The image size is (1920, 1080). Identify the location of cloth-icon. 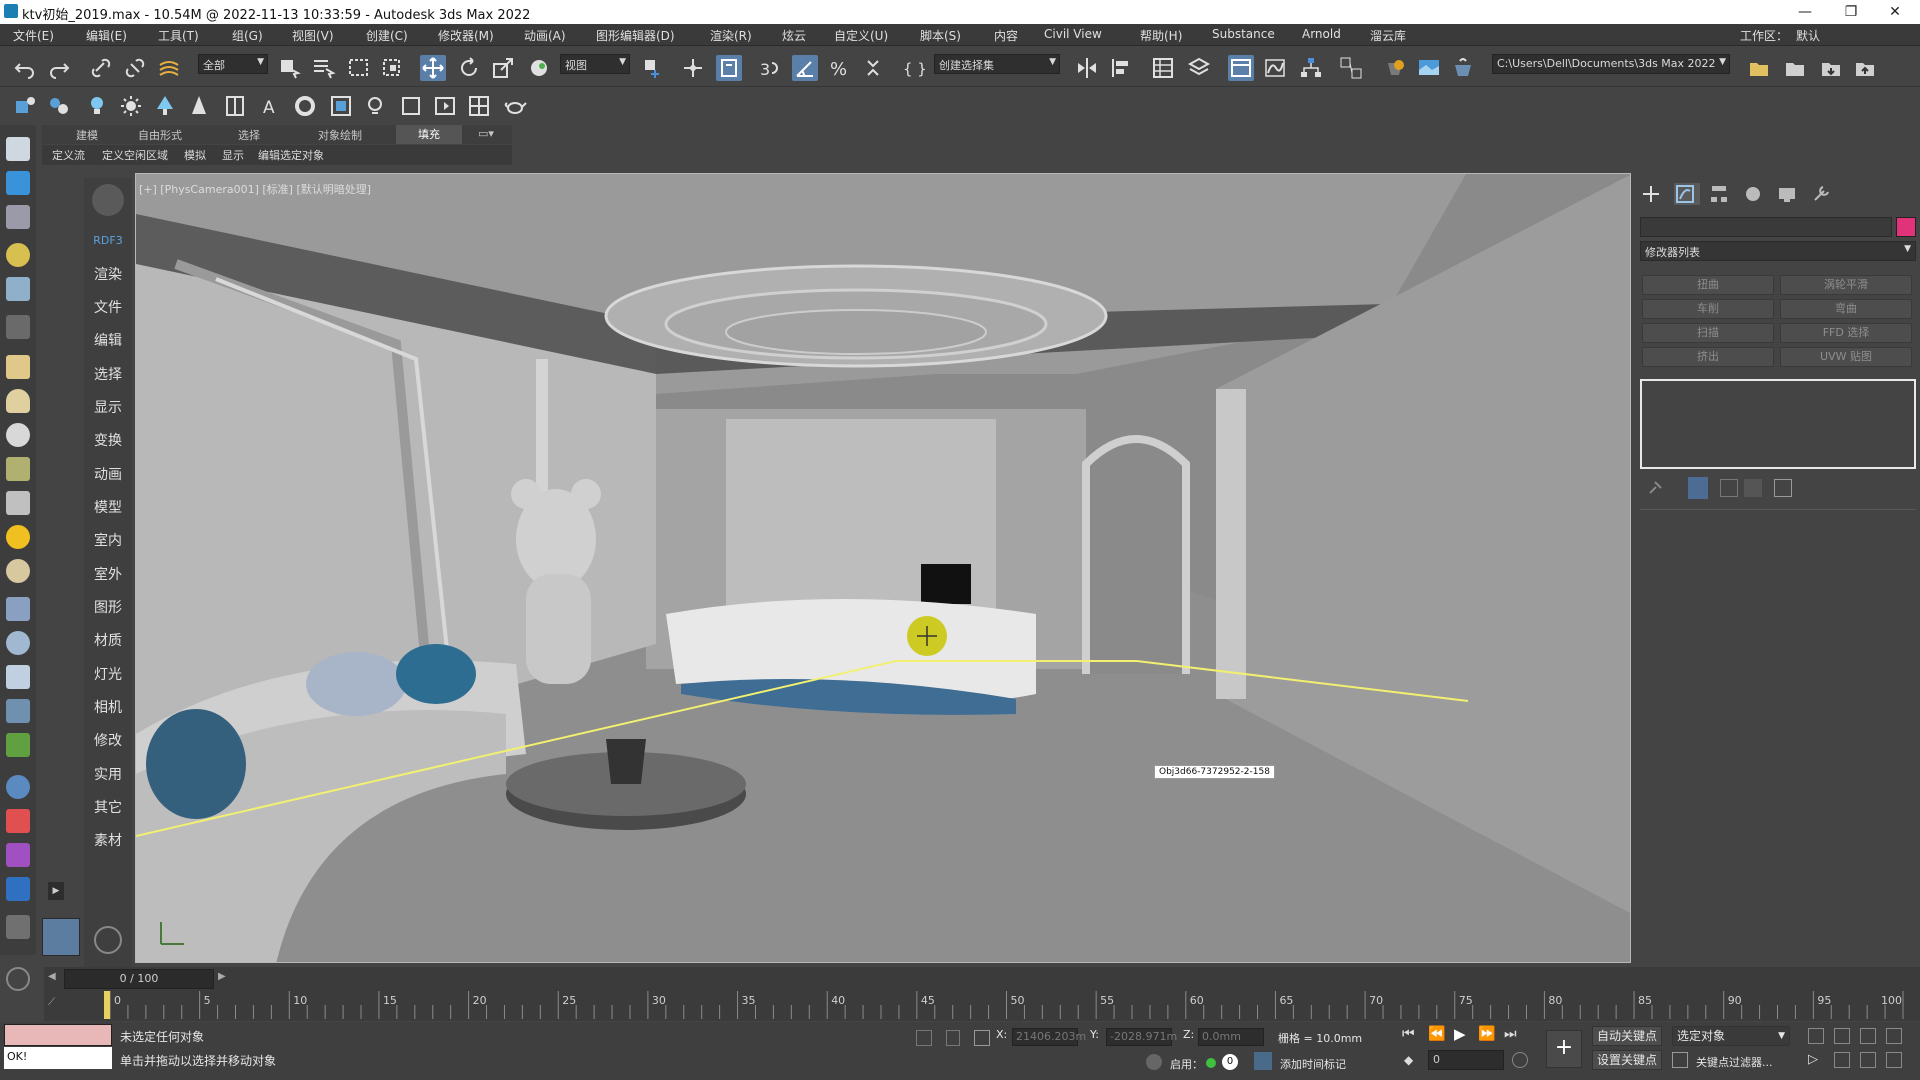
(18, 643).